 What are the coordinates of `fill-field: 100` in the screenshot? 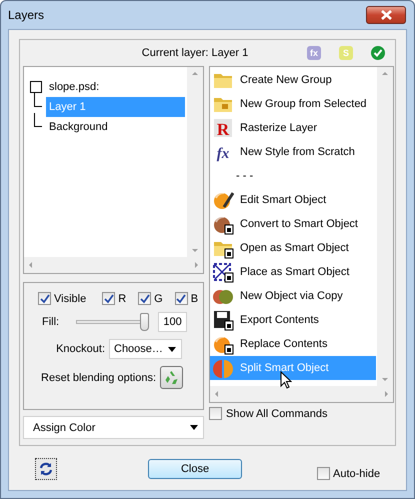 It's located at (173, 322).